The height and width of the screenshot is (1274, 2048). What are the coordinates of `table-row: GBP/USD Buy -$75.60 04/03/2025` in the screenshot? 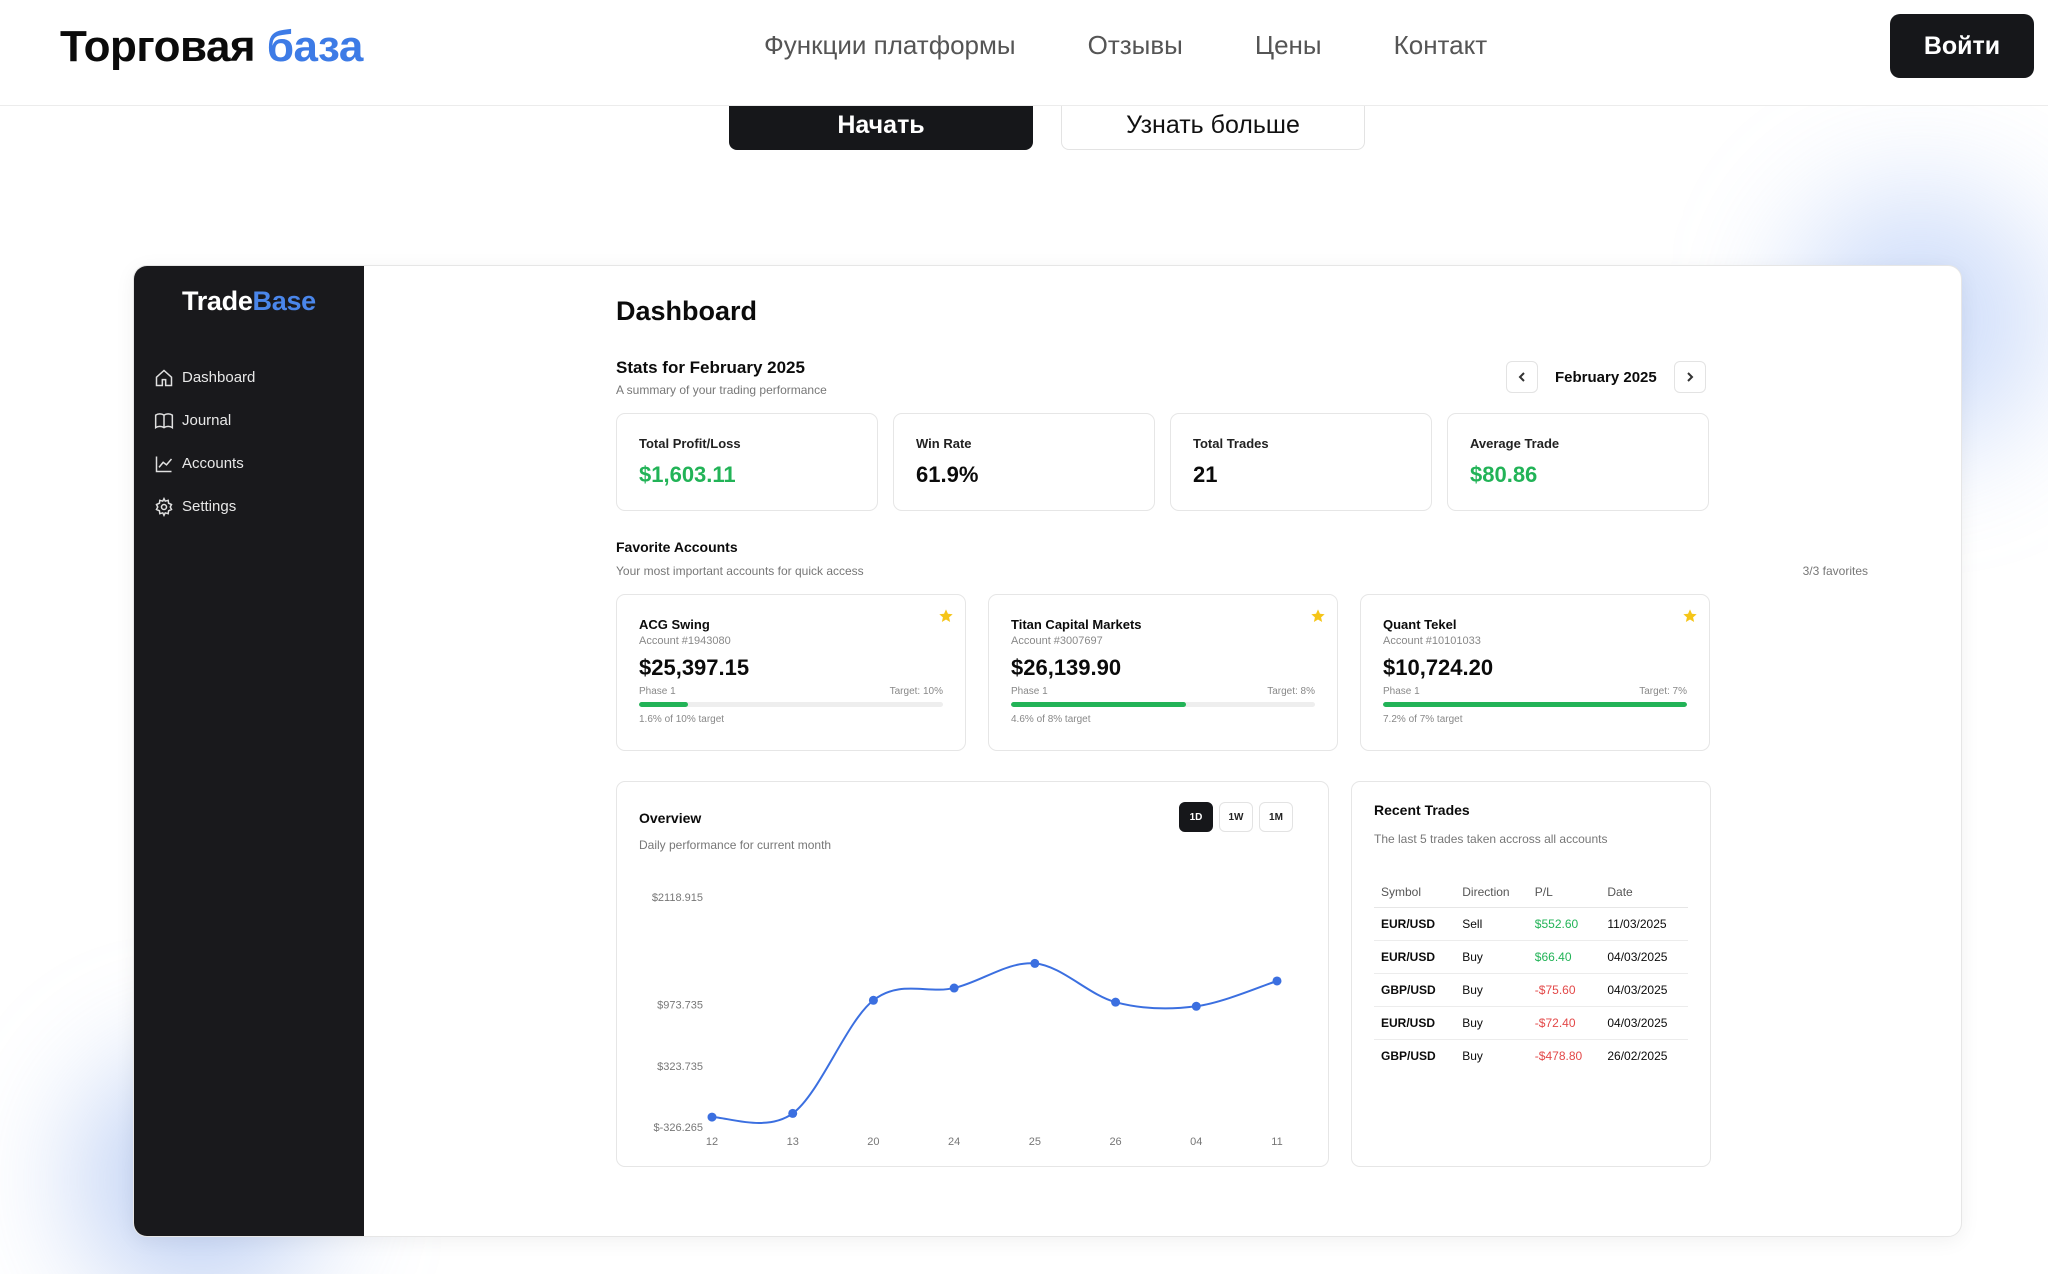 It's located at (1531, 990).